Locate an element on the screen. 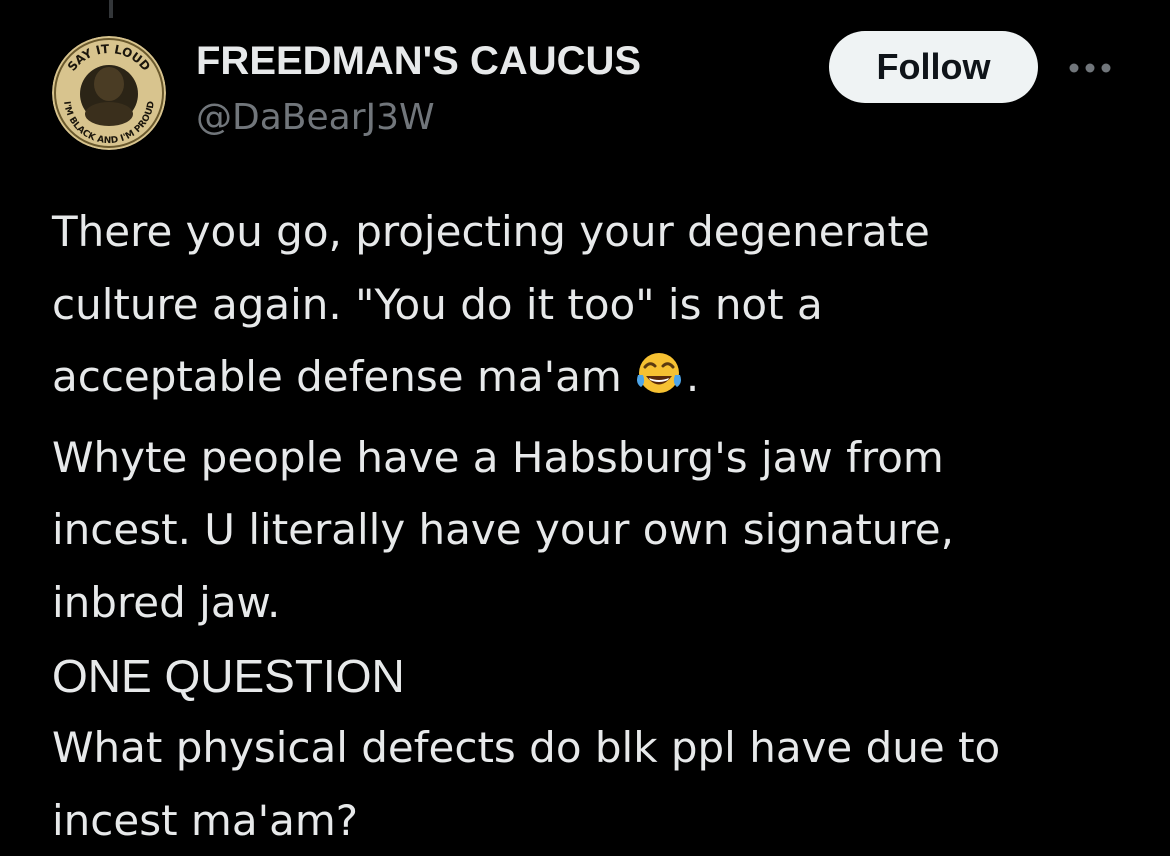 Image resolution: width=1170 pixels, height=856 pixels. more-horizontal-icon is located at coordinates (1090, 68).